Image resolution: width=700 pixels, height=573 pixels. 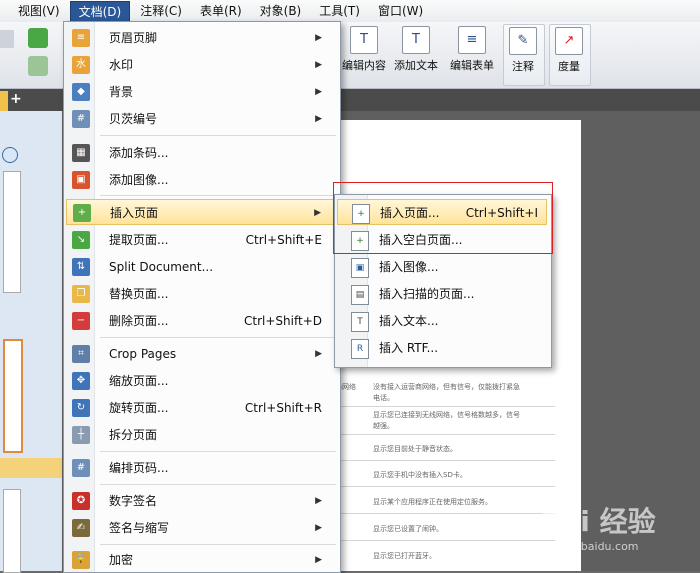 What do you see at coordinates (472, 65) in the screenshot?
I see `edit-form-label: 编辑表单` at bounding box center [472, 65].